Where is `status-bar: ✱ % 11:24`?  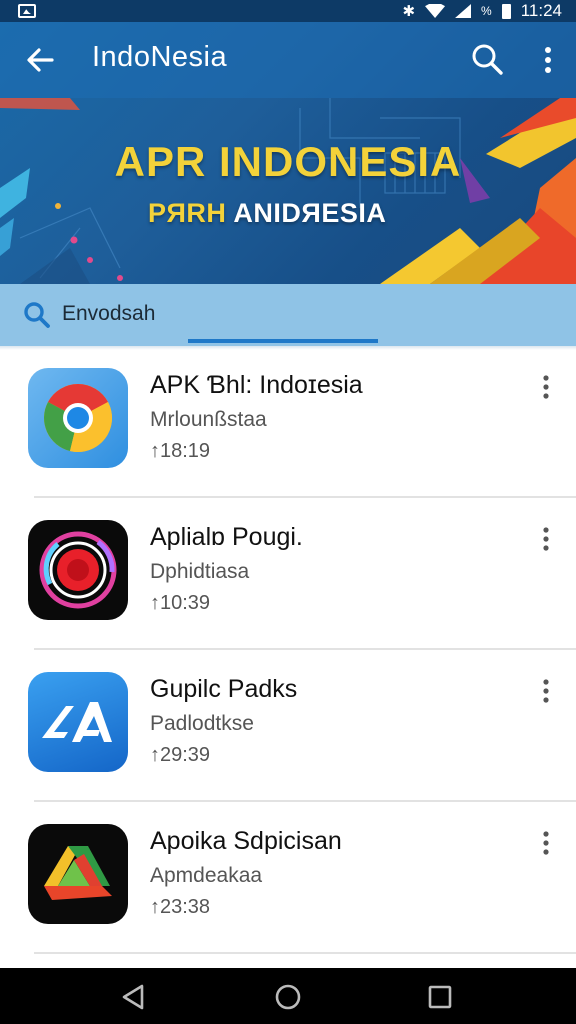 status-bar: ✱ % 11:24 is located at coordinates (288, 11).